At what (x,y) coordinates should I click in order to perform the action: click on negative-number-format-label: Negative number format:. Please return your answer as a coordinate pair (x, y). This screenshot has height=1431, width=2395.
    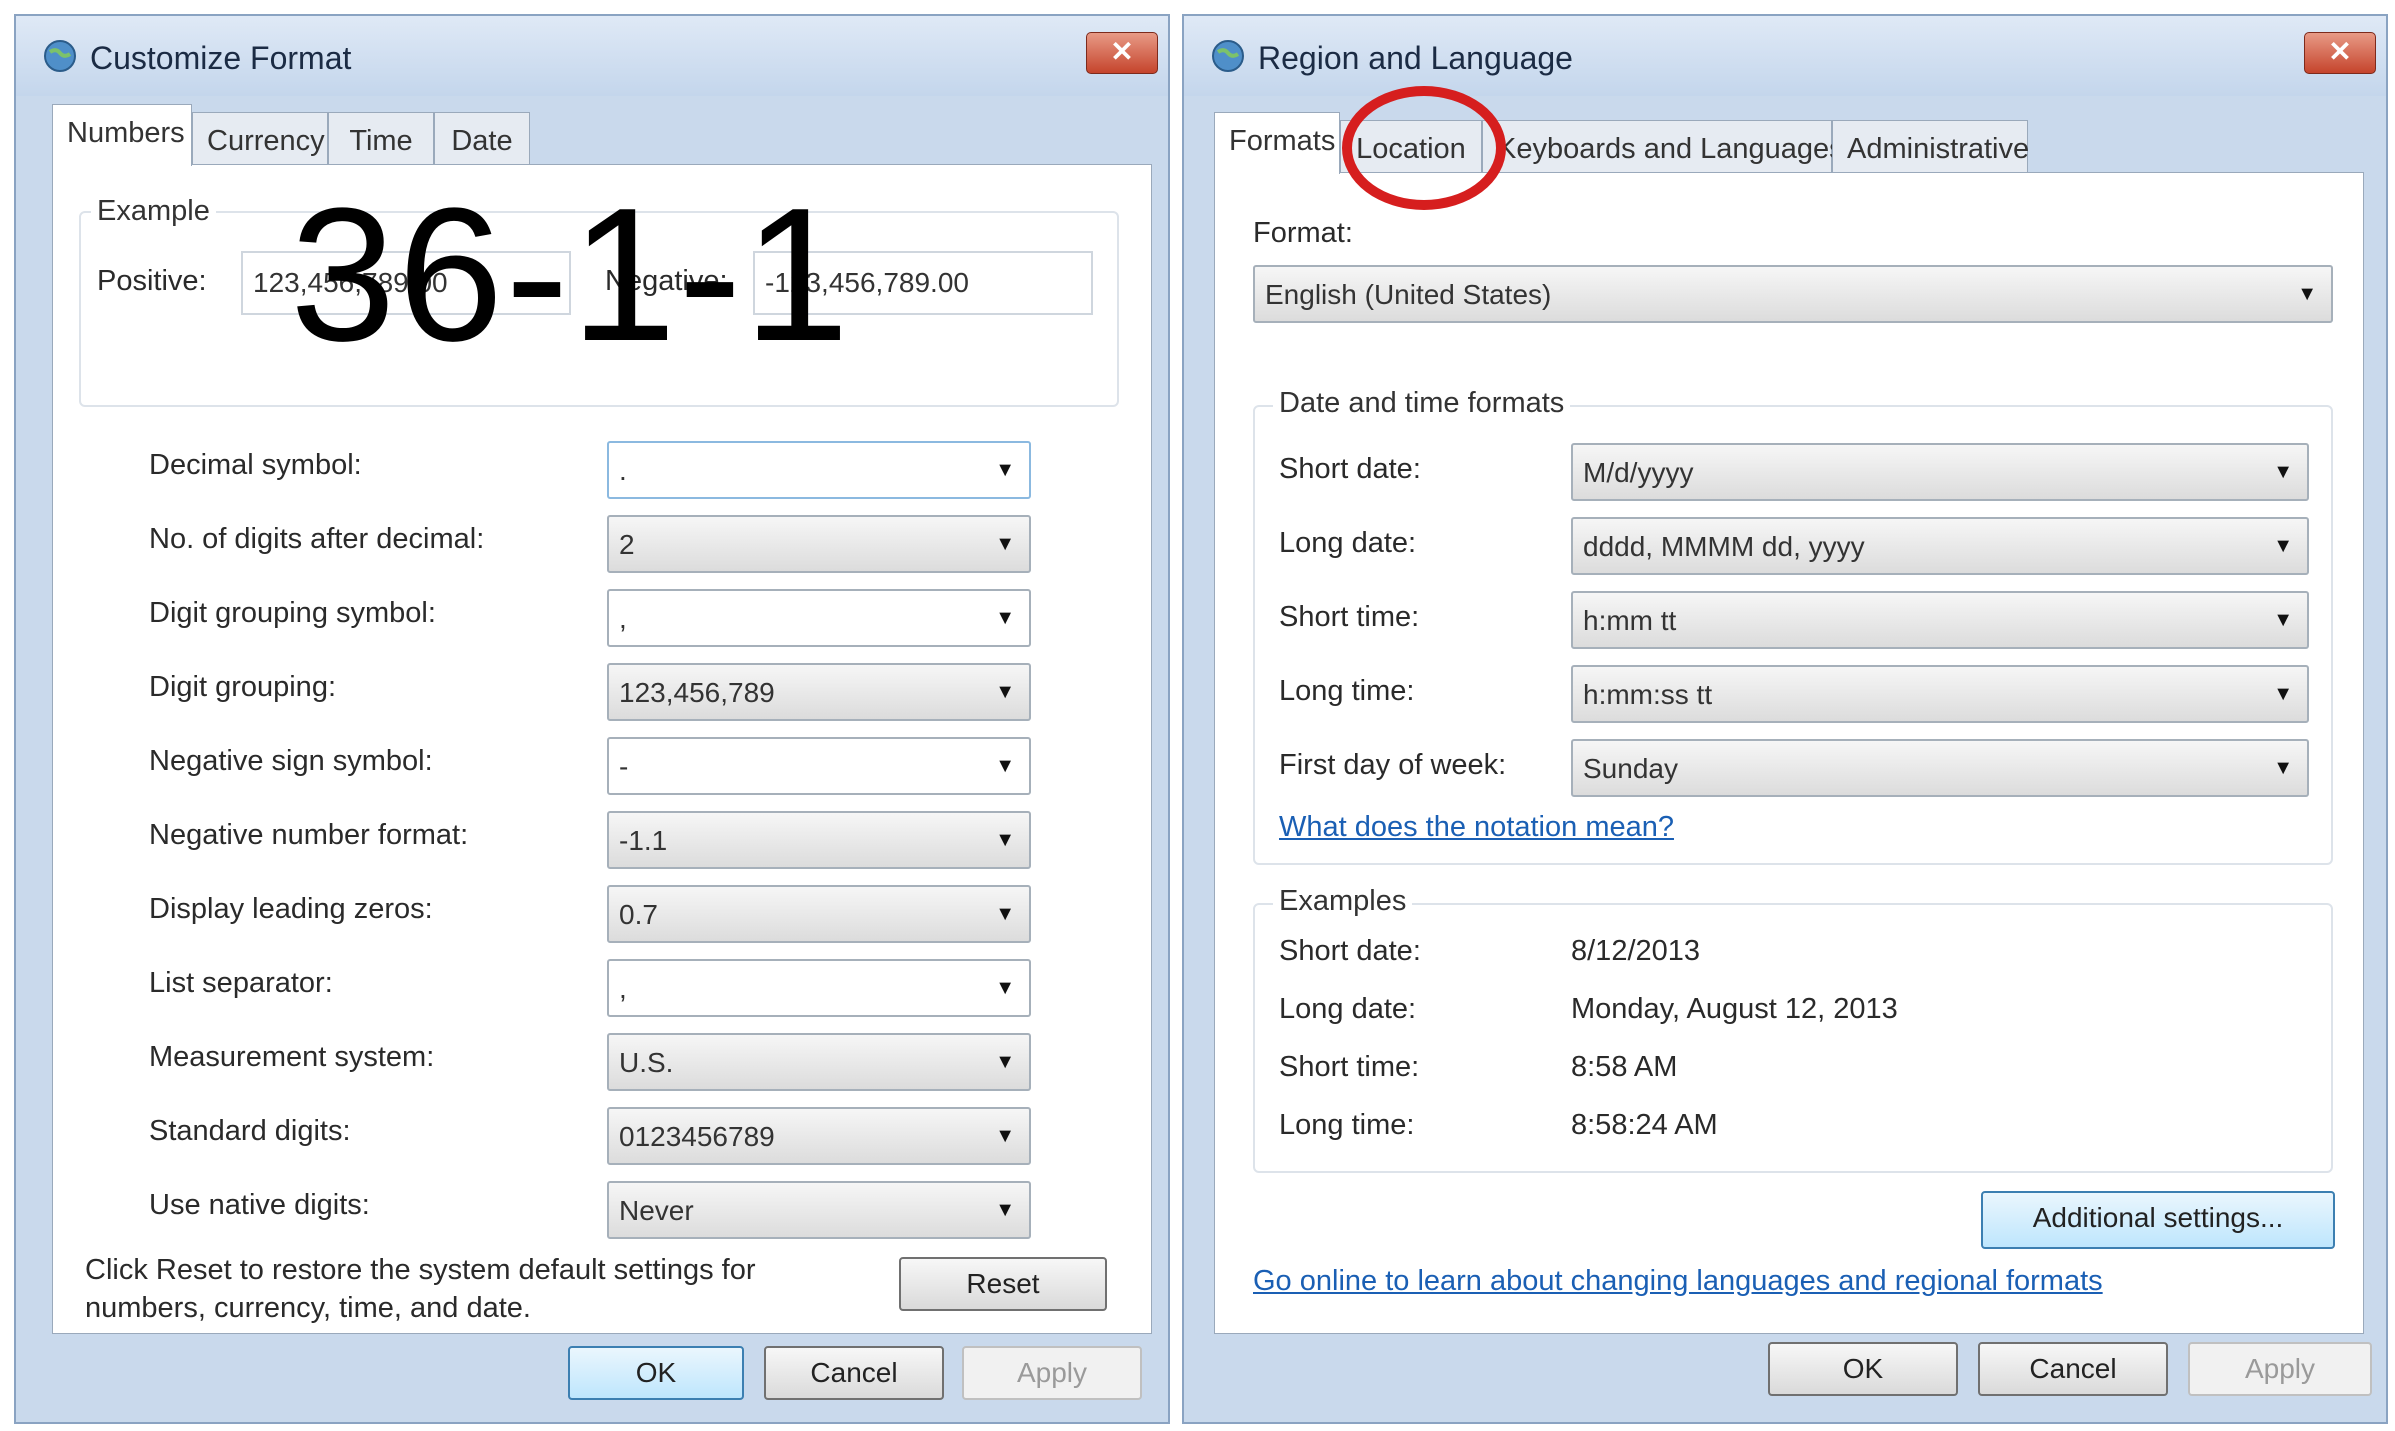
    Looking at the image, I should click on (309, 835).